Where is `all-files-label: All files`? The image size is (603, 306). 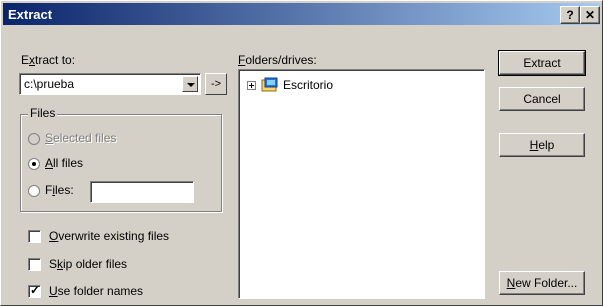
all-files-label: All files is located at coordinates (64, 163).